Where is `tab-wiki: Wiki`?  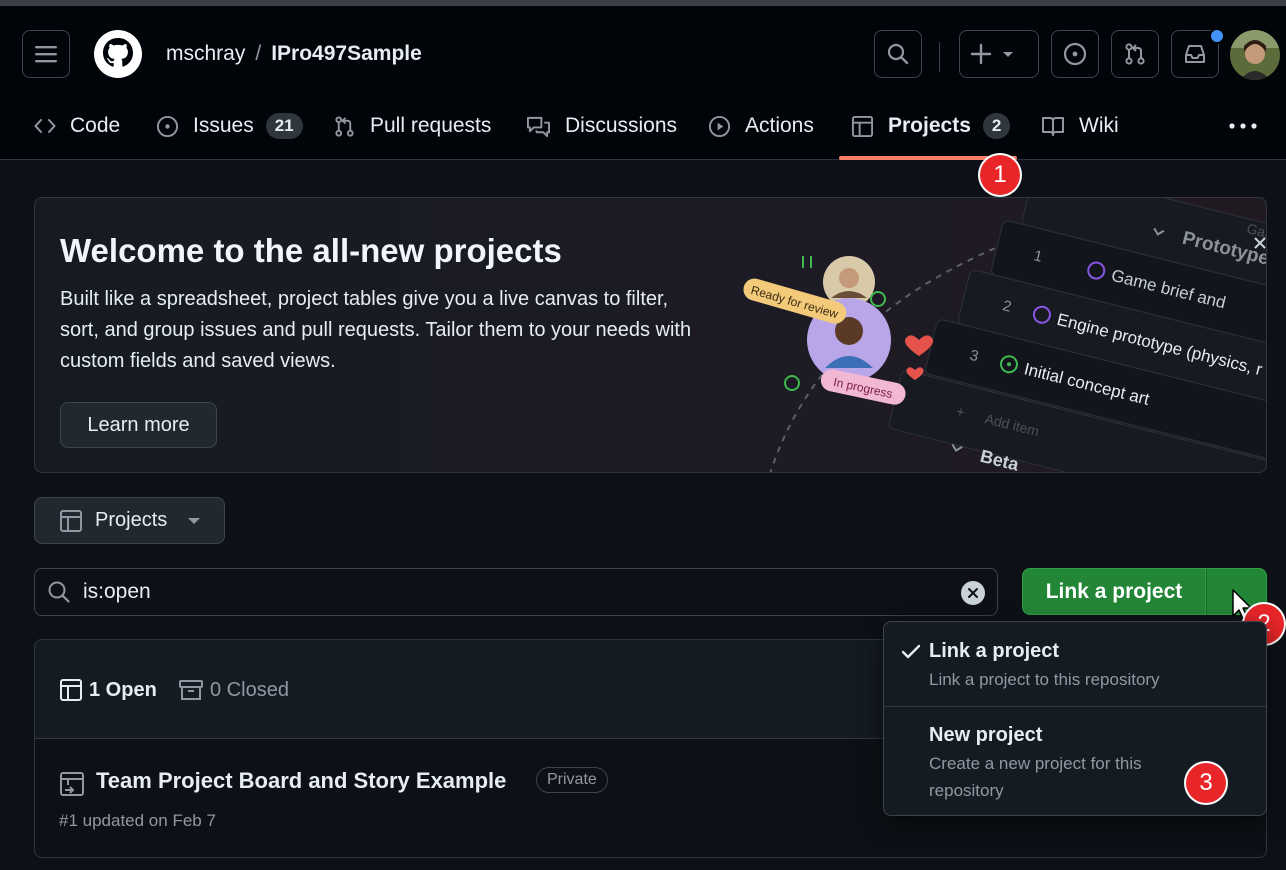
tab-wiki: Wiki is located at coordinates (1080, 126).